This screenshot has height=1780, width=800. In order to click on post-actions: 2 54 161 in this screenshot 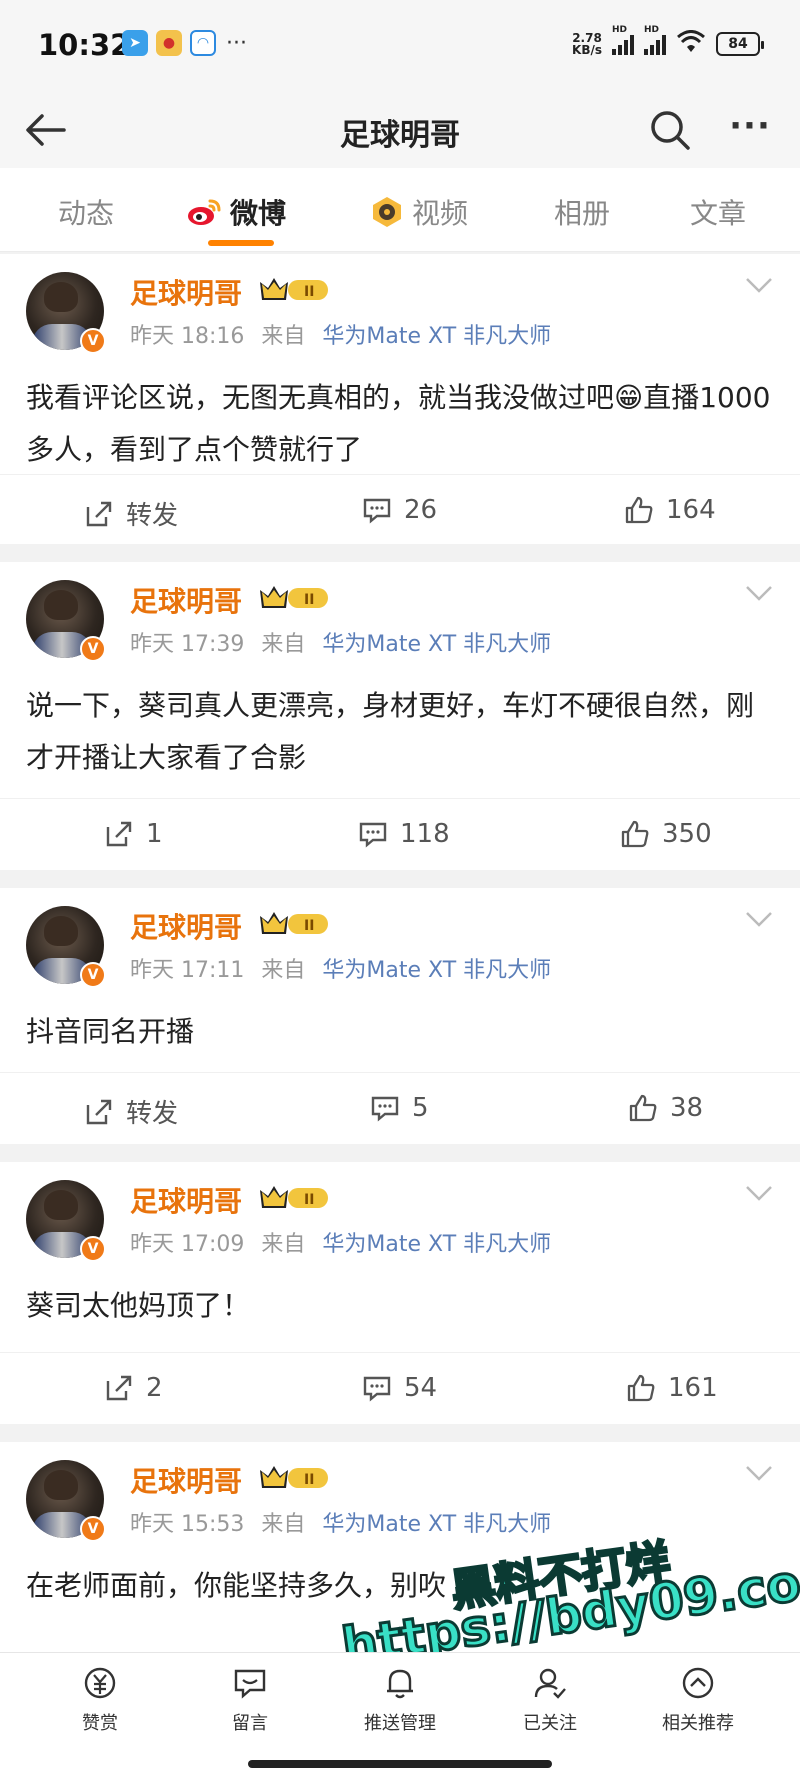, I will do `click(400, 1387)`.